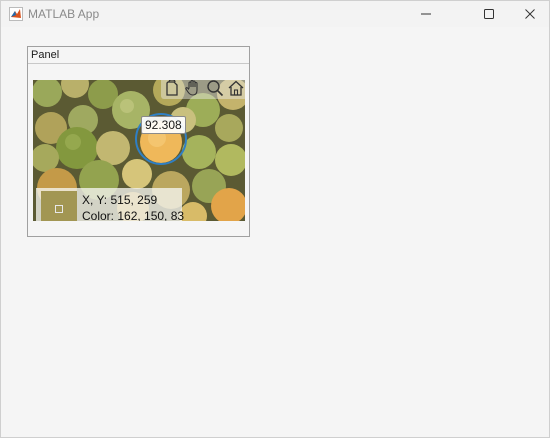 Image resolution: width=550 pixels, height=438 pixels. Describe the element at coordinates (16, 14) in the screenshot. I see `matlab-logo-icon` at that location.